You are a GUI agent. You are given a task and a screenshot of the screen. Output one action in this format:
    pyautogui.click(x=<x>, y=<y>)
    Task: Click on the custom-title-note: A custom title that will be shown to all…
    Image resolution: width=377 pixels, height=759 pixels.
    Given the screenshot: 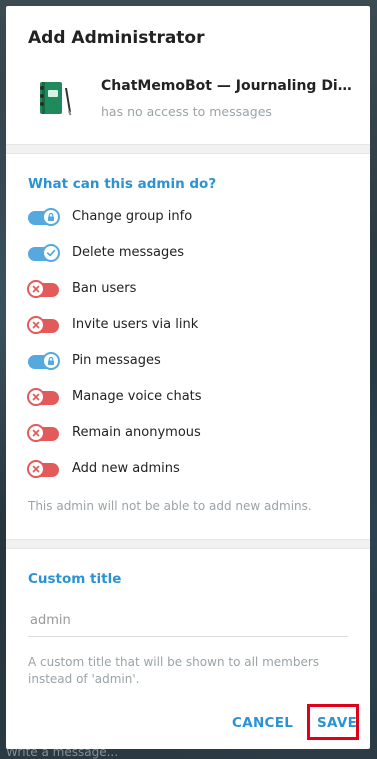 What is the action you would take?
    pyautogui.click(x=174, y=670)
    